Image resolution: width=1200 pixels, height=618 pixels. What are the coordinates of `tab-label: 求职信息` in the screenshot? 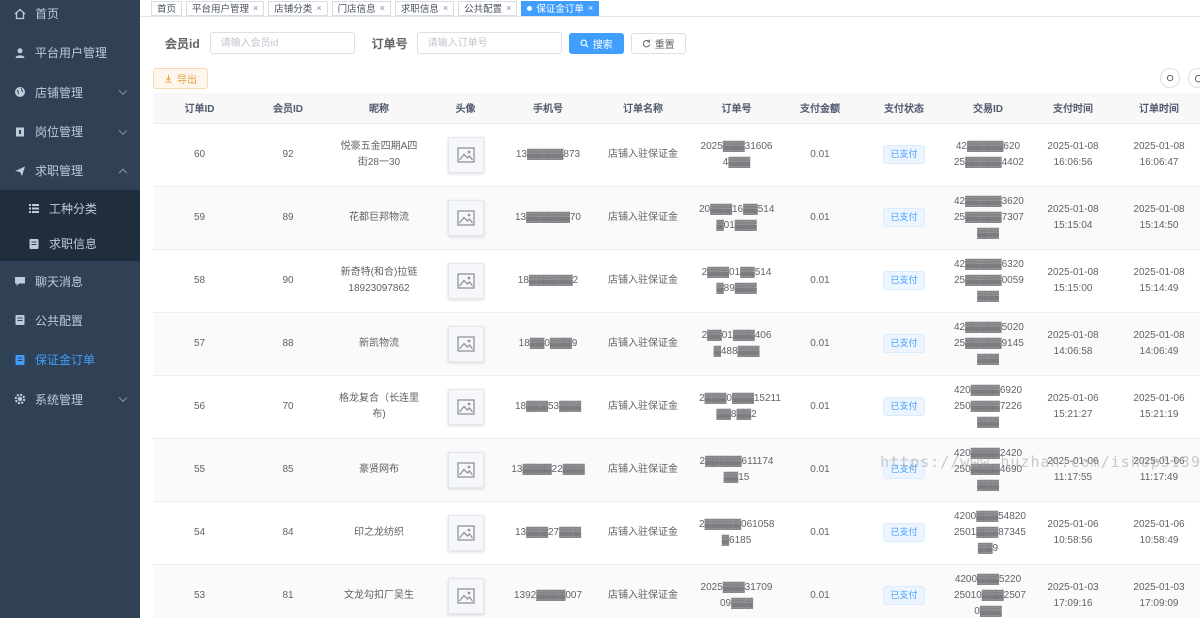 It's located at (419, 9).